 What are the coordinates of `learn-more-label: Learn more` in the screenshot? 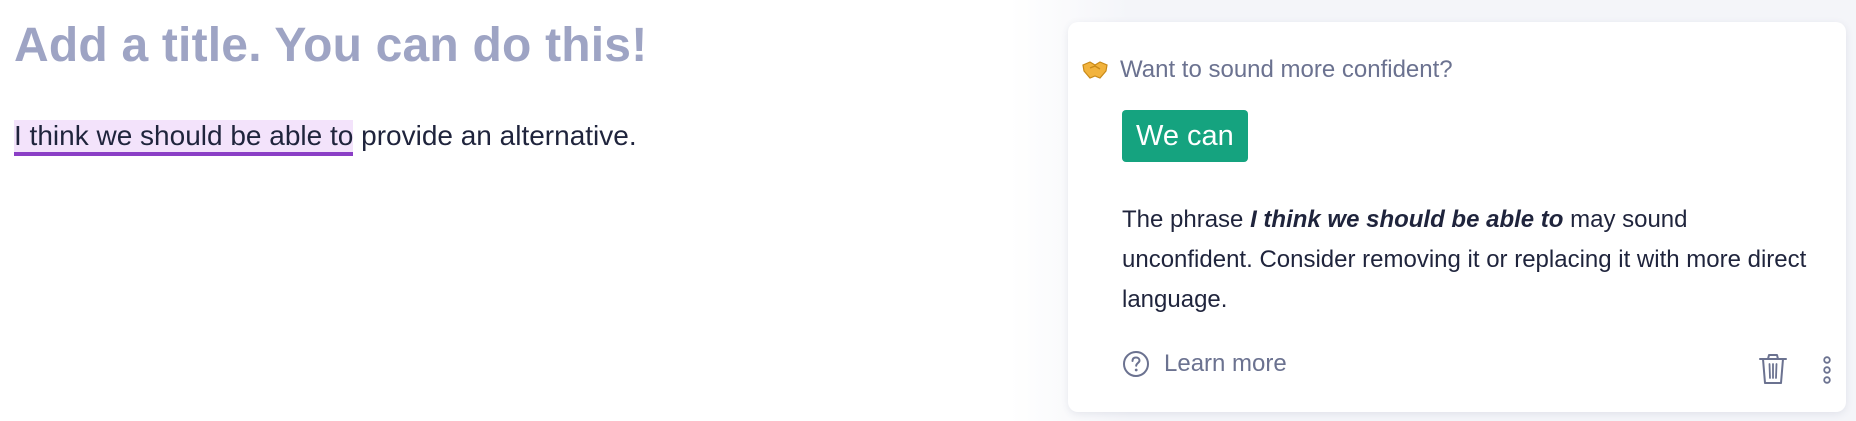 It's located at (1225, 363).